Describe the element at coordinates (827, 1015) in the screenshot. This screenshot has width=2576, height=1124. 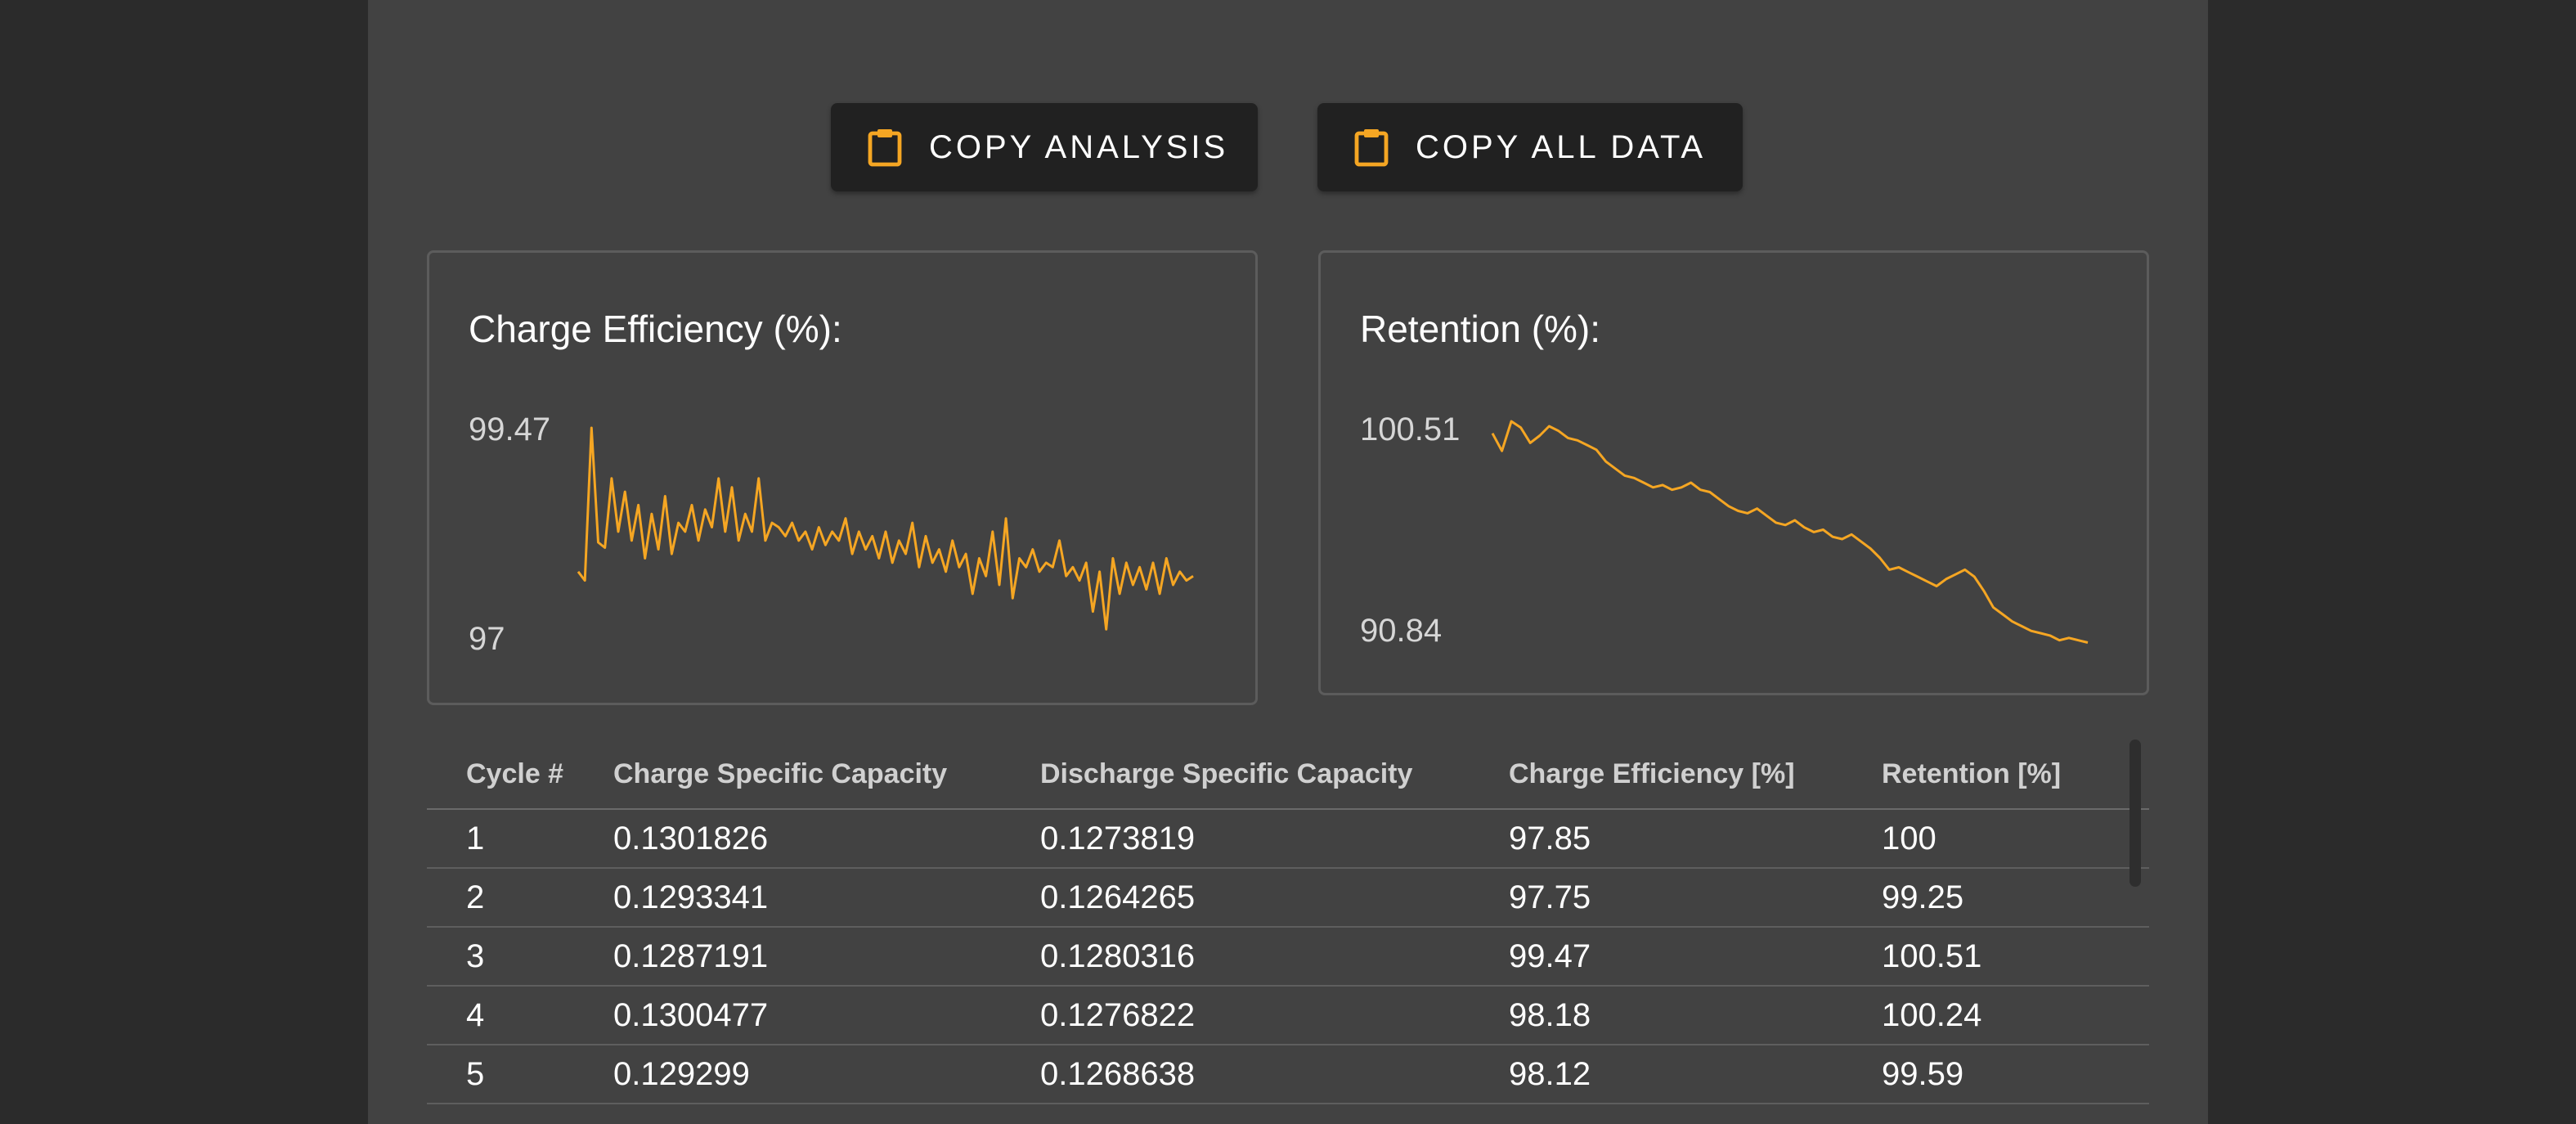
I see `cell-charge-capacity: 0.1300477` at that location.